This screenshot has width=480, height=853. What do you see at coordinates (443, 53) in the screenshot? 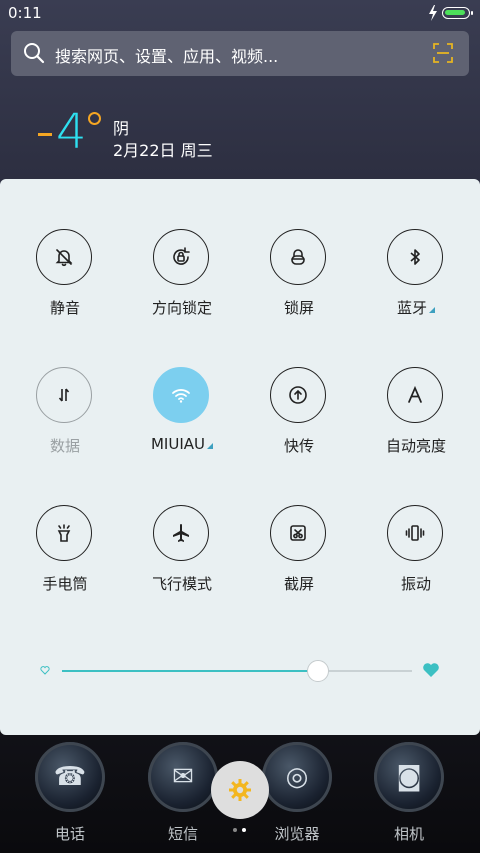
I see `scan-icon` at bounding box center [443, 53].